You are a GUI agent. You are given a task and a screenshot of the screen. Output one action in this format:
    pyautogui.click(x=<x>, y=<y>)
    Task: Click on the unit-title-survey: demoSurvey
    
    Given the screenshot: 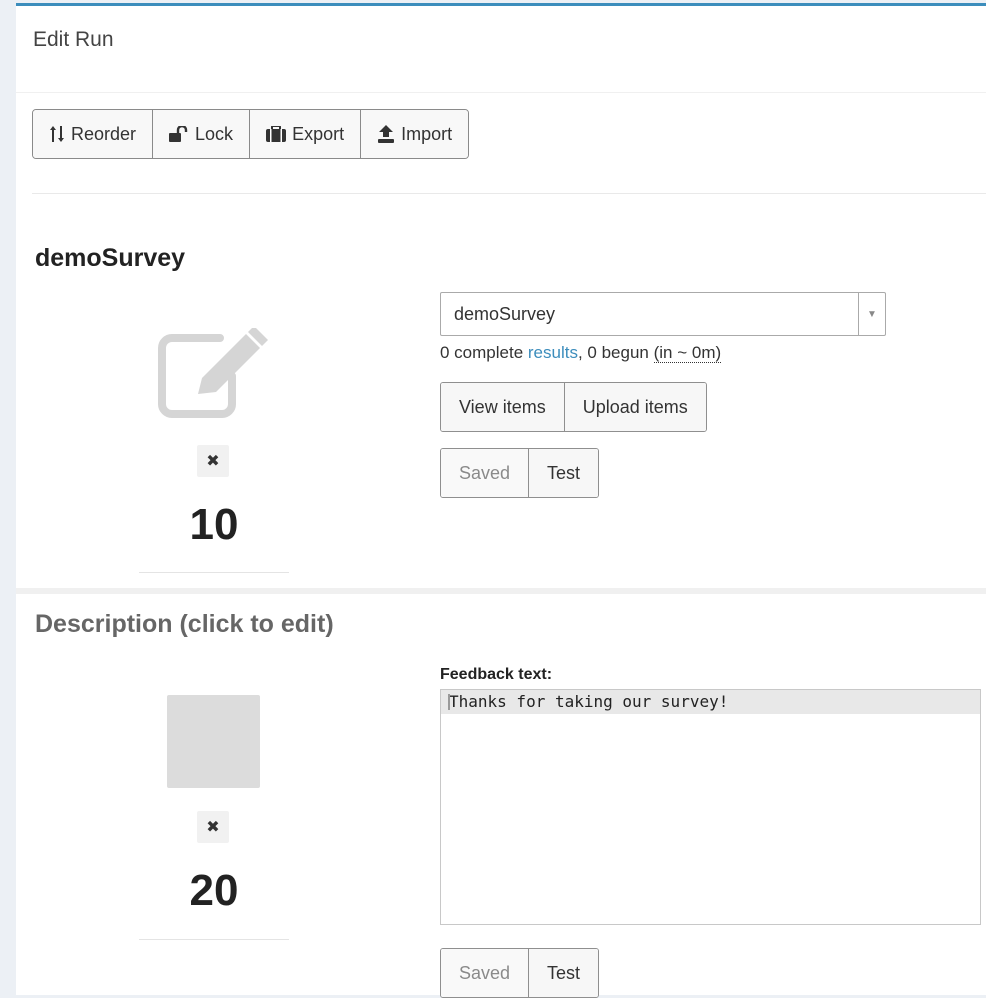 What is the action you would take?
    pyautogui.click(x=110, y=258)
    